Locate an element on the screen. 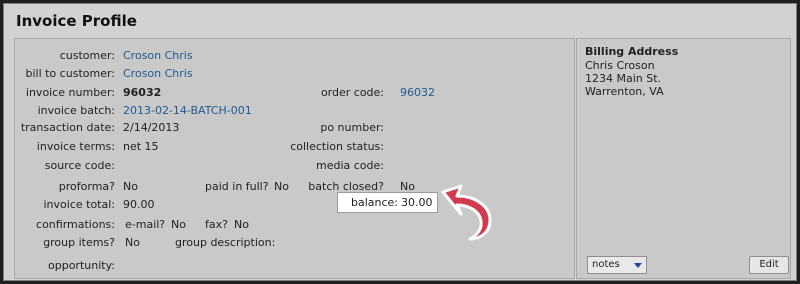 The width and height of the screenshot is (800, 284). media-code-label: media code: is located at coordinates (350, 165).